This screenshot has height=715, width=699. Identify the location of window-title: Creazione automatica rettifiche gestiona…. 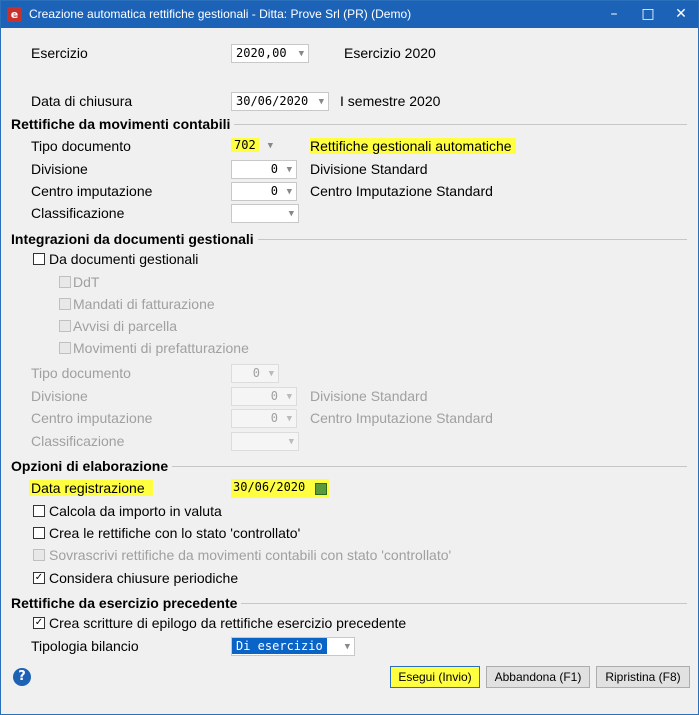
(220, 14).